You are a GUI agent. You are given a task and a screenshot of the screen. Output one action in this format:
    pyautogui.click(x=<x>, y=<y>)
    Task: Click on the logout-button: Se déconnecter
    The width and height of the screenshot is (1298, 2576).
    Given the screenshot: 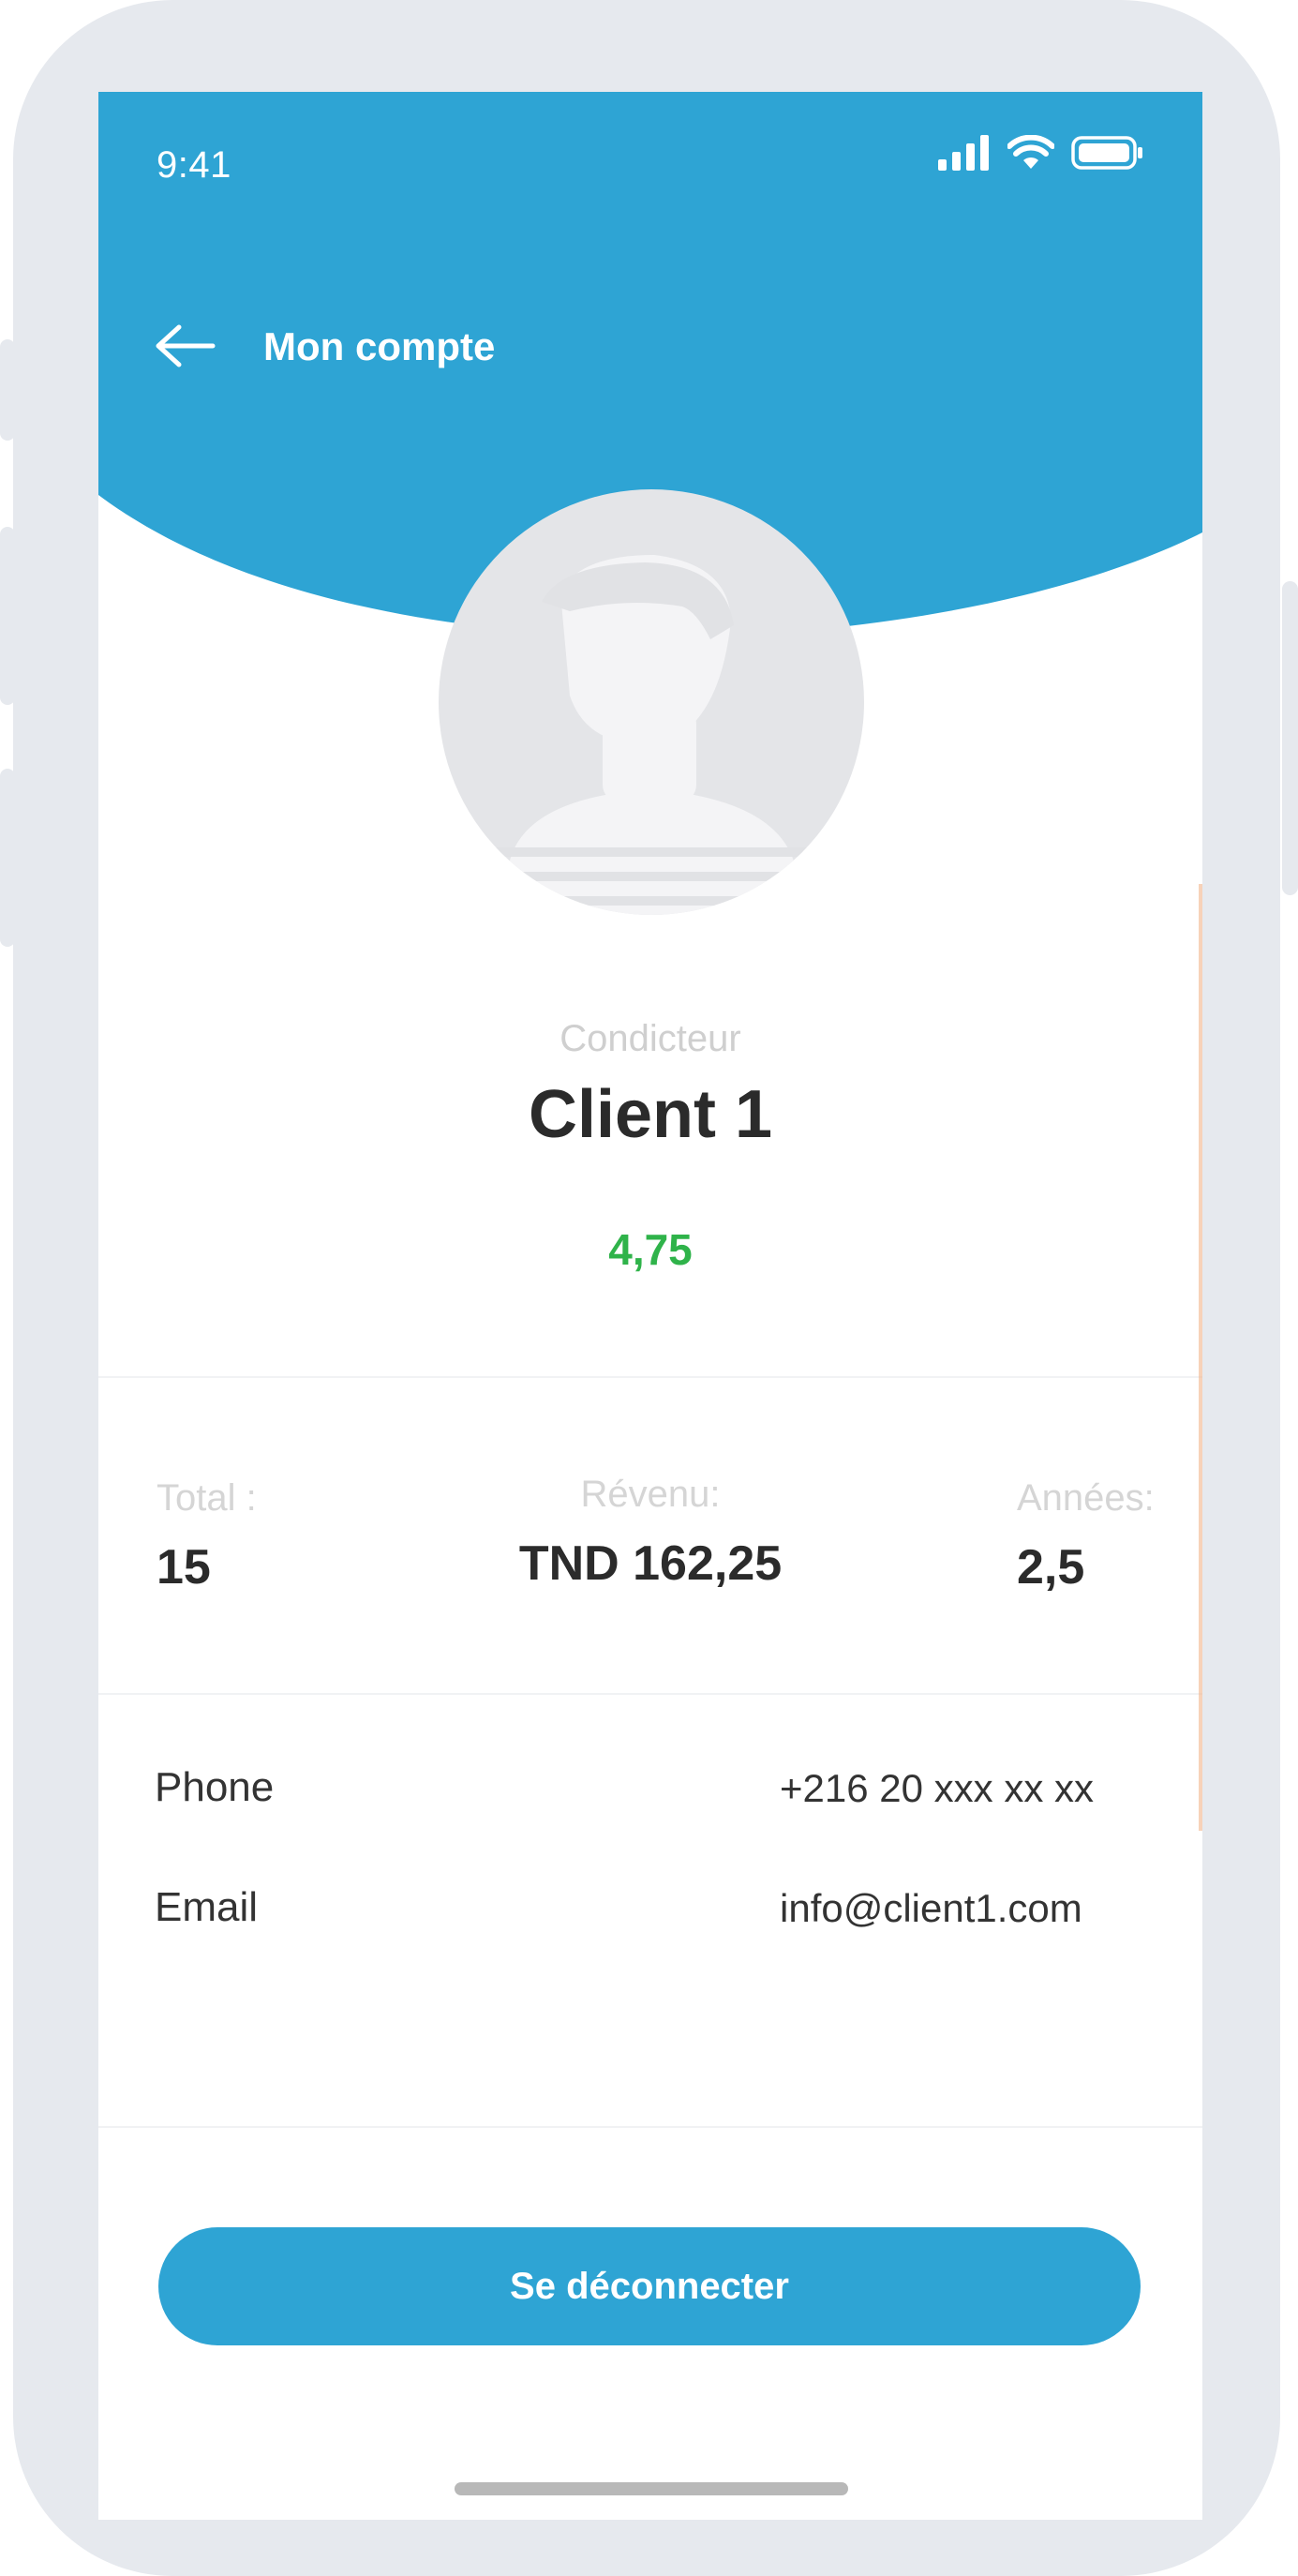 What is the action you would take?
    pyautogui.click(x=649, y=2286)
    